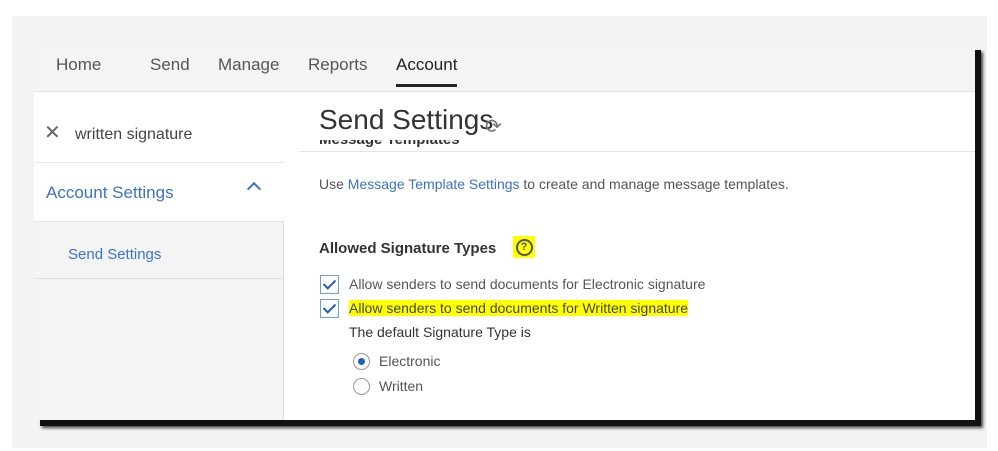 The image size is (998, 451). Describe the element at coordinates (133, 135) in the screenshot. I see `search-input: written signature` at that location.